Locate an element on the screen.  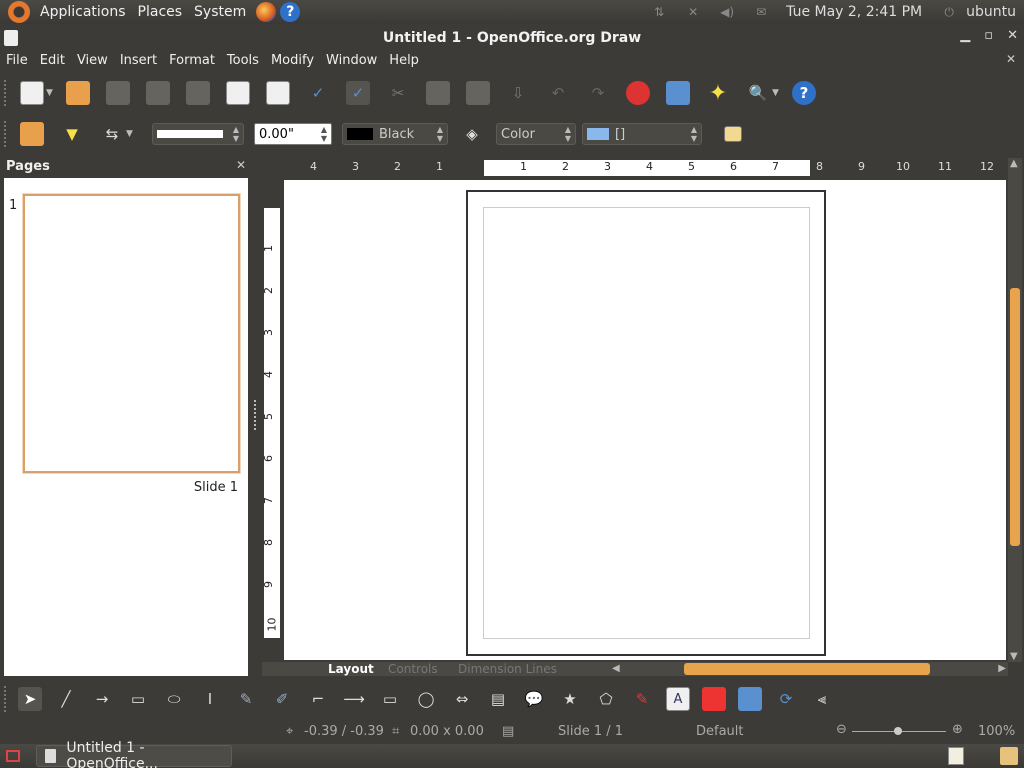
line-arrow-style-icon: ⇆ is located at coordinates (112, 134).